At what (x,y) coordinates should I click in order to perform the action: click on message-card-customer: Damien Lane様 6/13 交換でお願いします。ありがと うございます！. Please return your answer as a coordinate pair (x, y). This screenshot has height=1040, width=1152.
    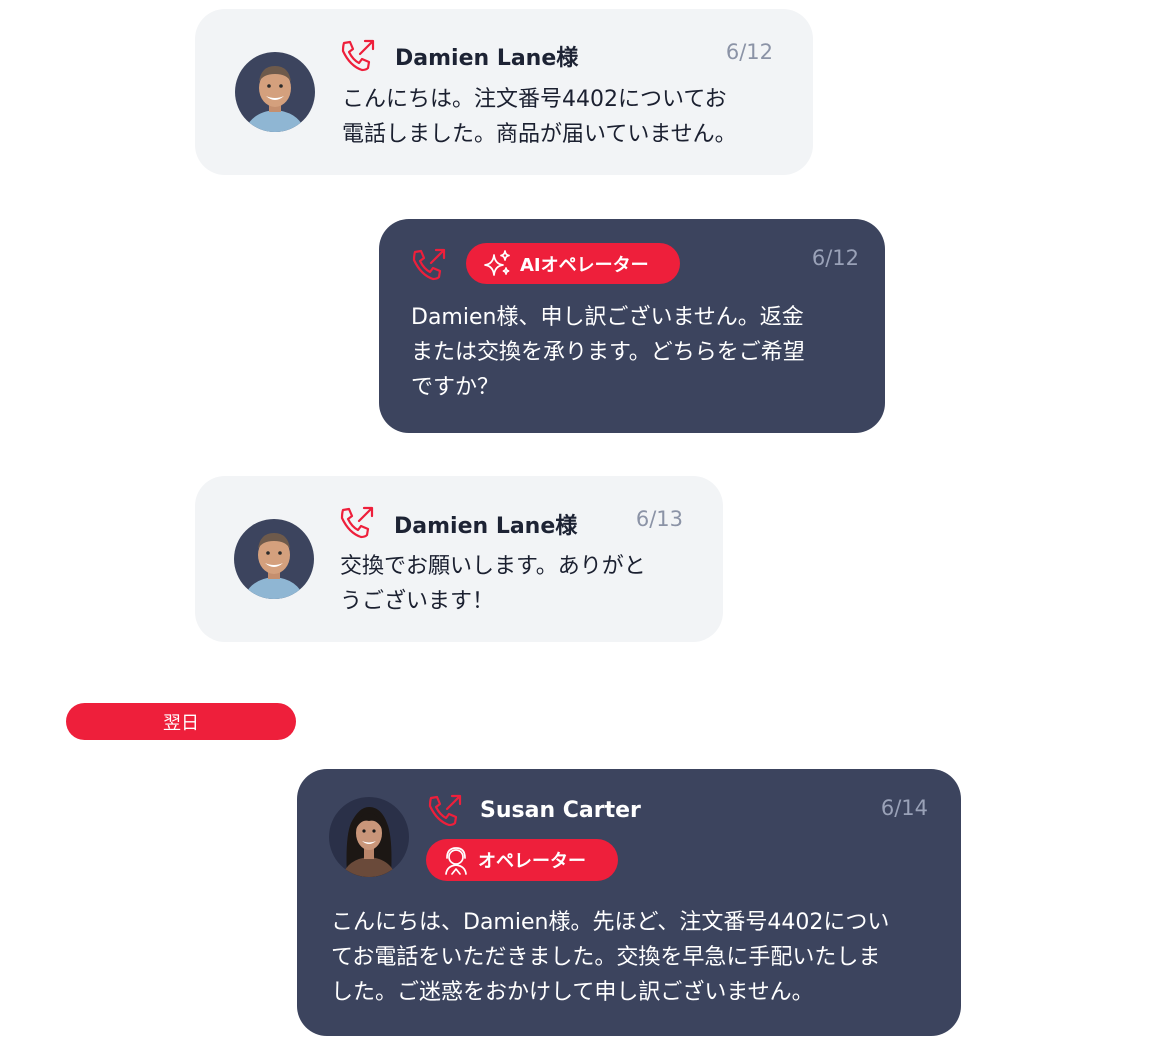
    Looking at the image, I should click on (459, 559).